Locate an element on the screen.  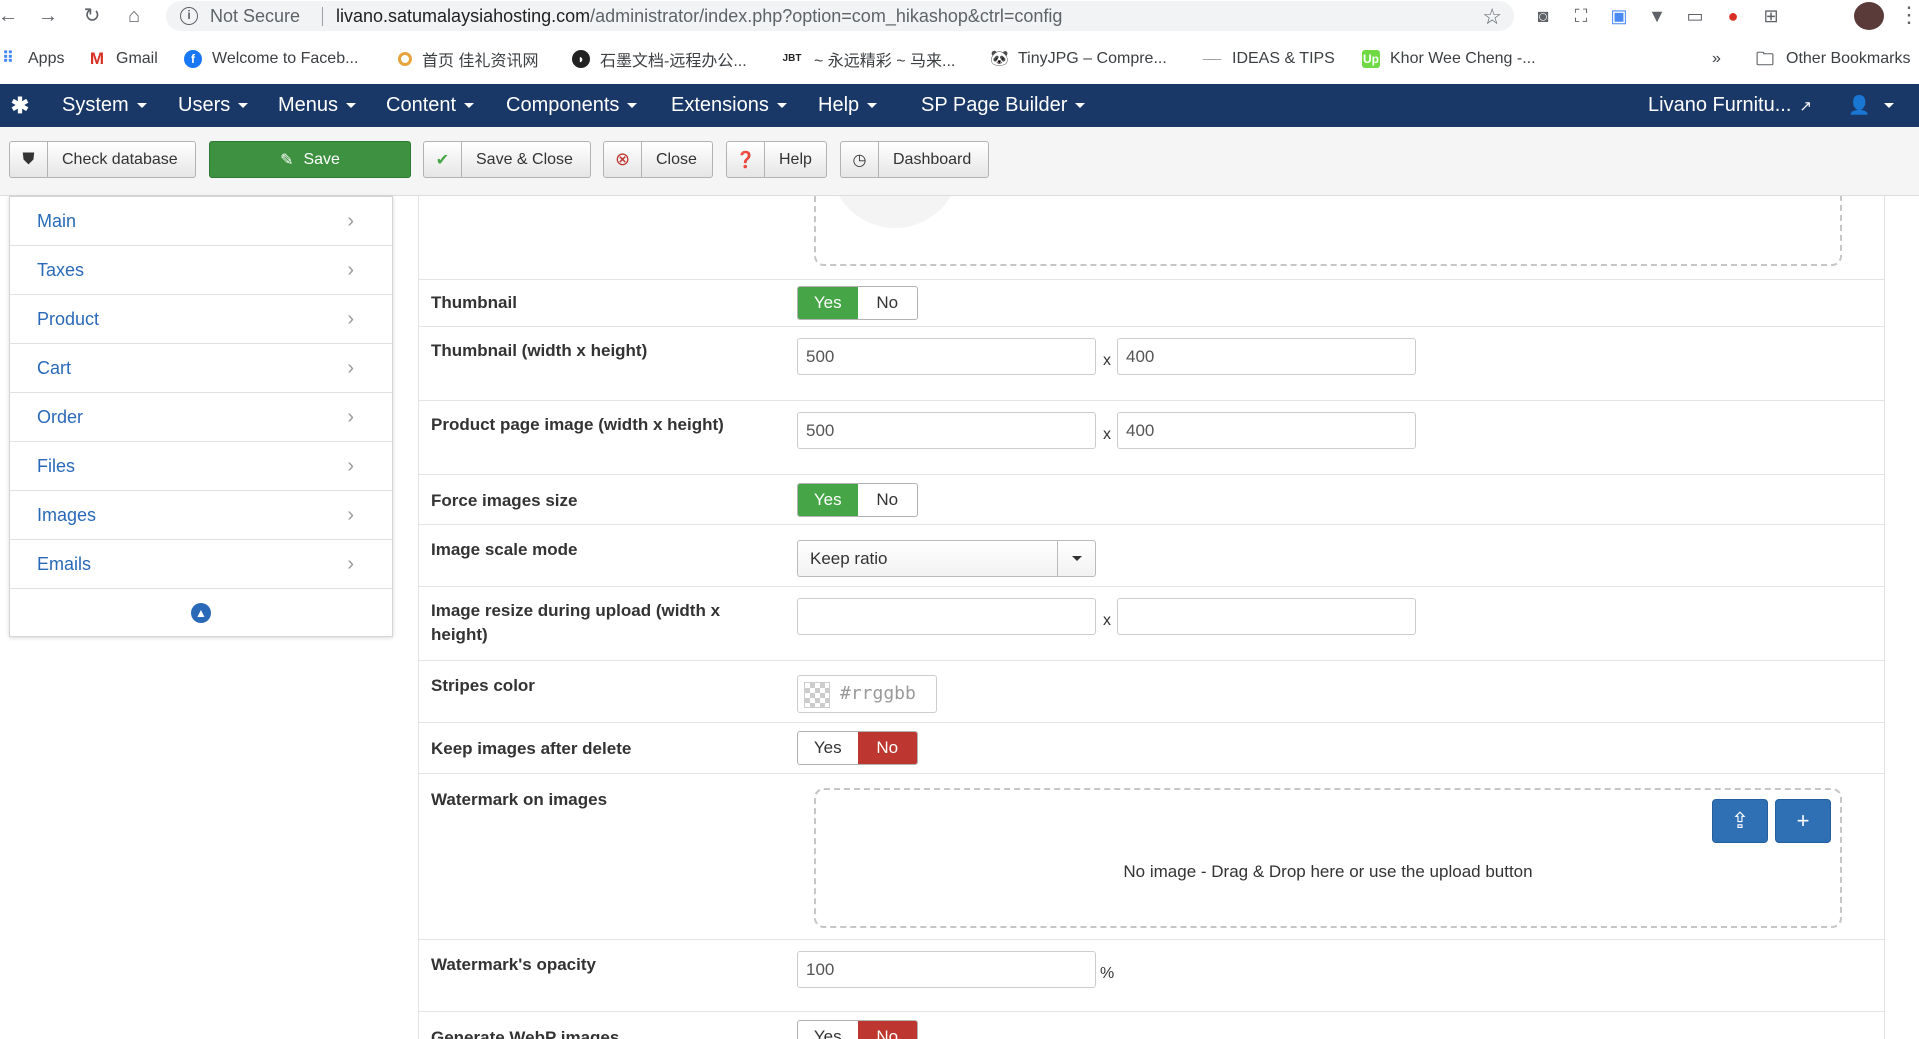
sidebar-item-label: Order is located at coordinates (60, 417).